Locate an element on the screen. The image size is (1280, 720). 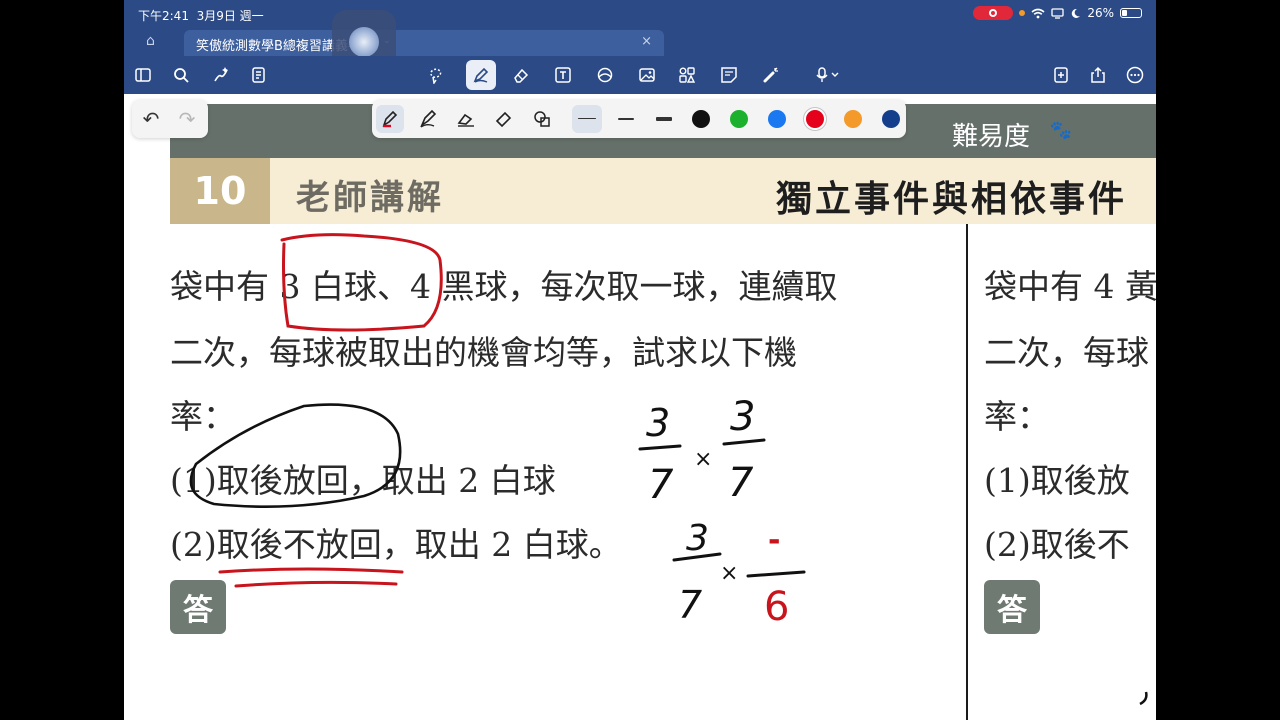
lecture-label: 老師講解 is located at coordinates (370, 198).